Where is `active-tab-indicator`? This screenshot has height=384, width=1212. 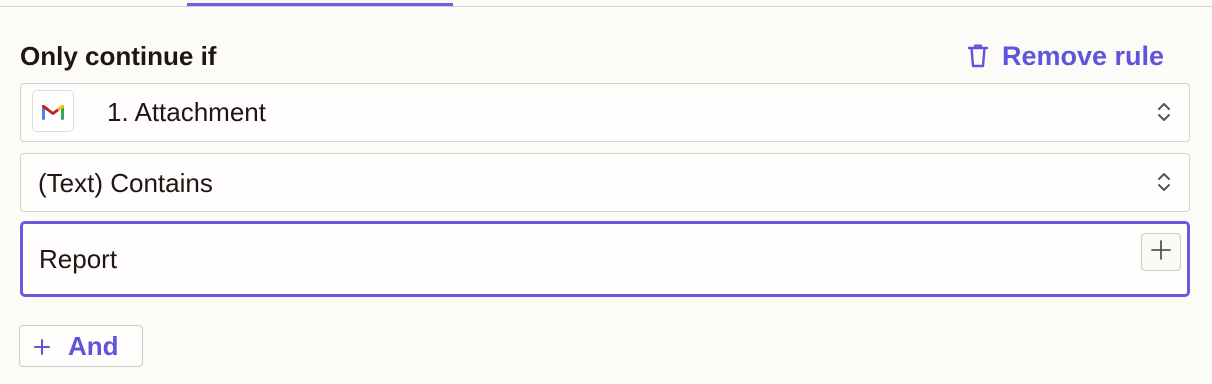
active-tab-indicator is located at coordinates (320, 4).